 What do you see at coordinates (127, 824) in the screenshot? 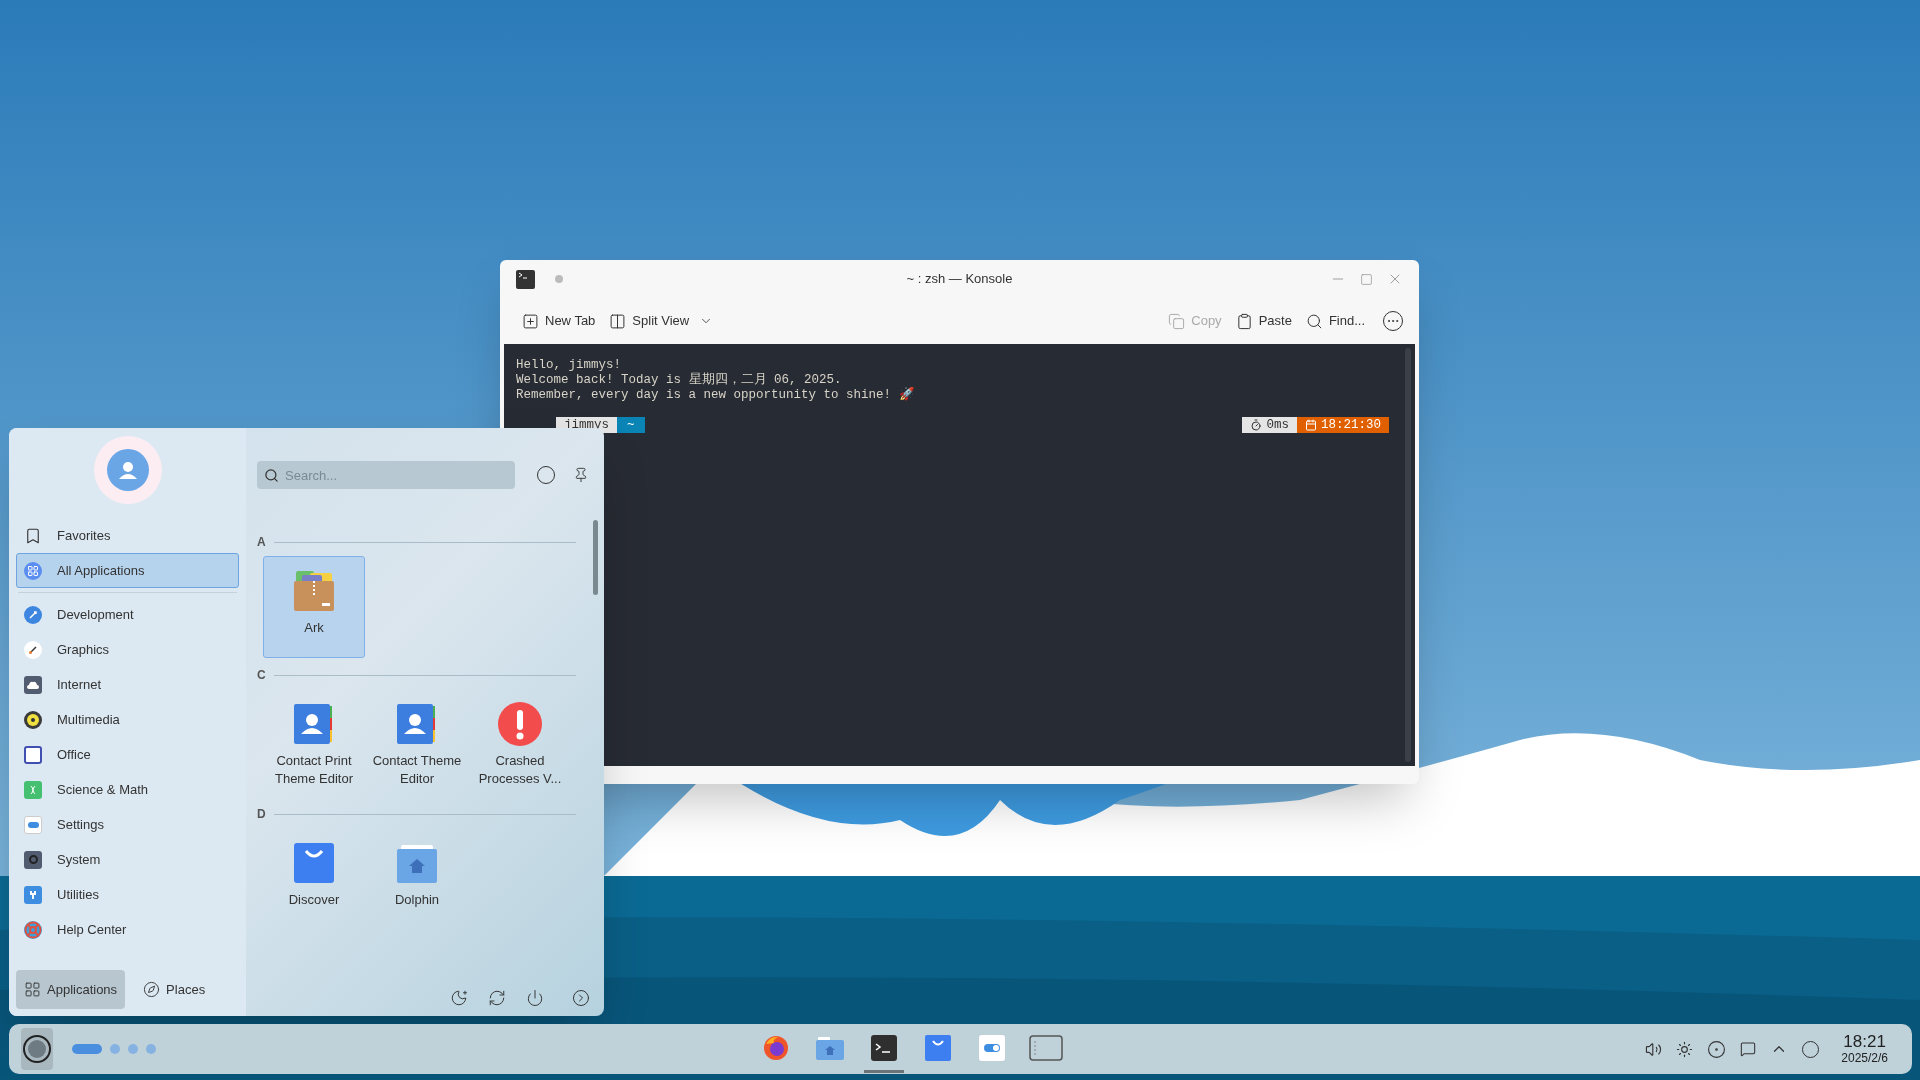
I see `category-item: Settings` at bounding box center [127, 824].